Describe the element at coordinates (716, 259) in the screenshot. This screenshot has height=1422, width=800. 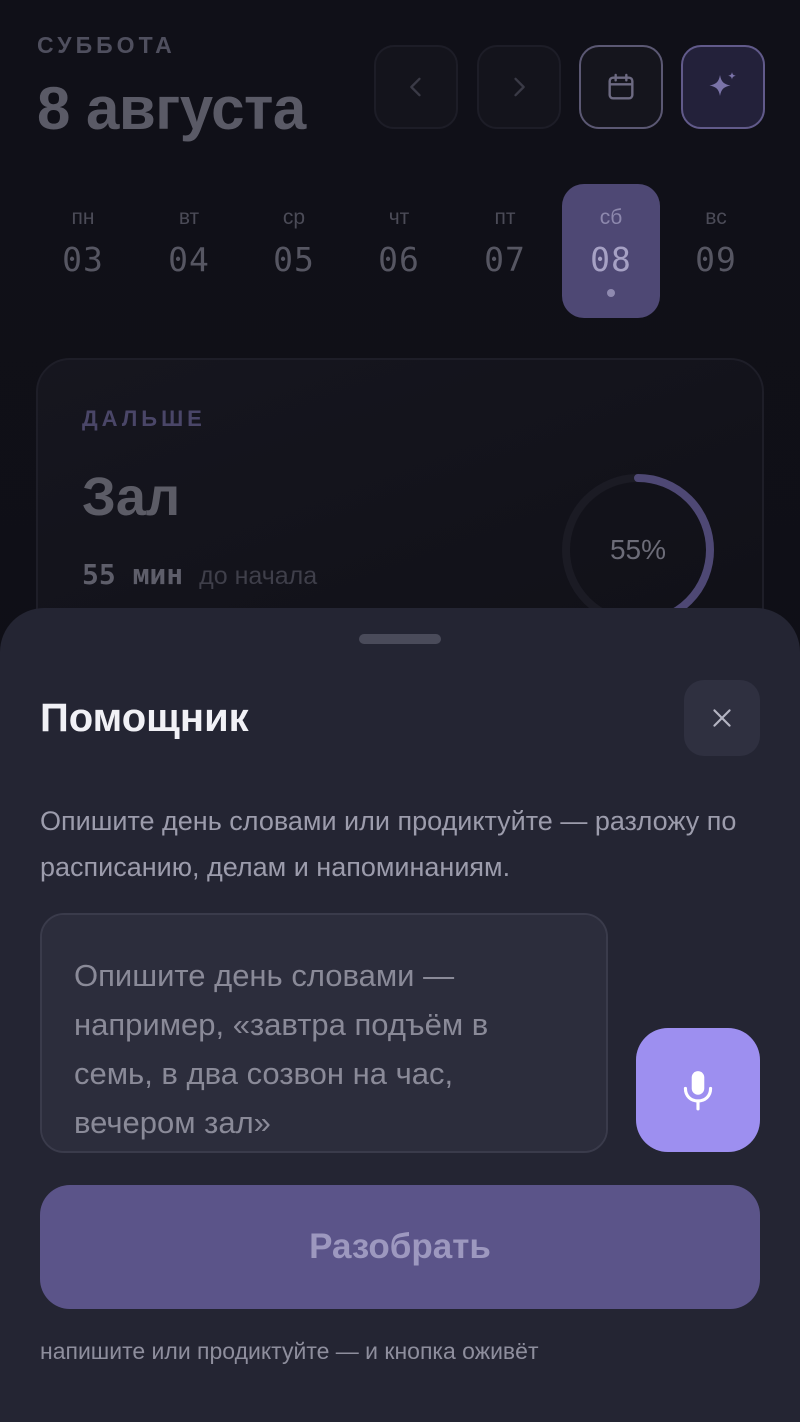
I see `day-number: 09` at that location.